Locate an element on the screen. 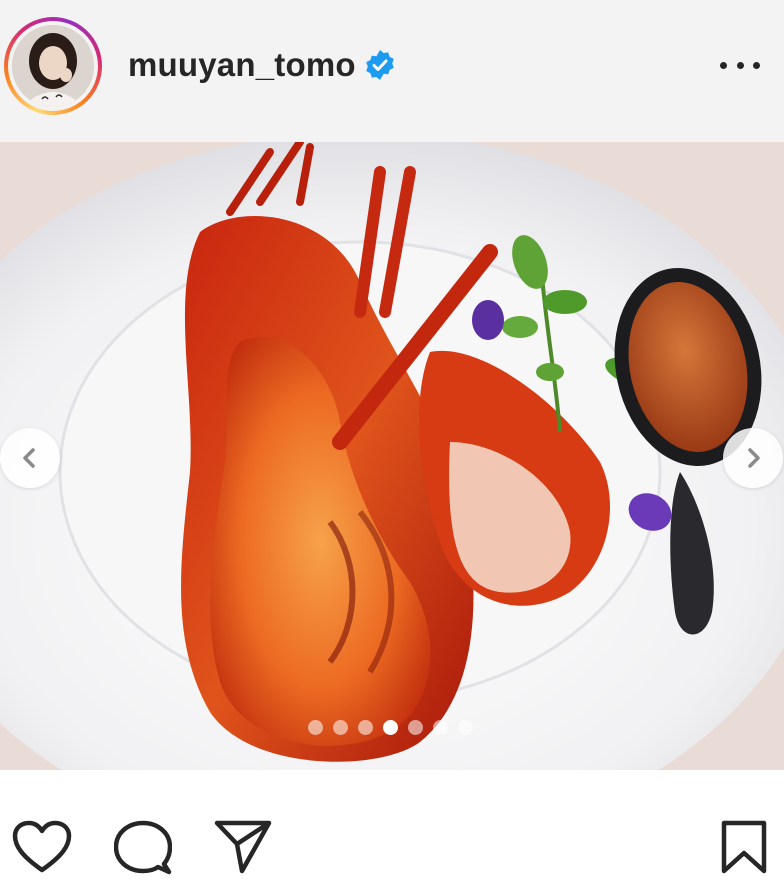 This screenshot has height=892, width=784. carousel-dot-active is located at coordinates (390, 727).